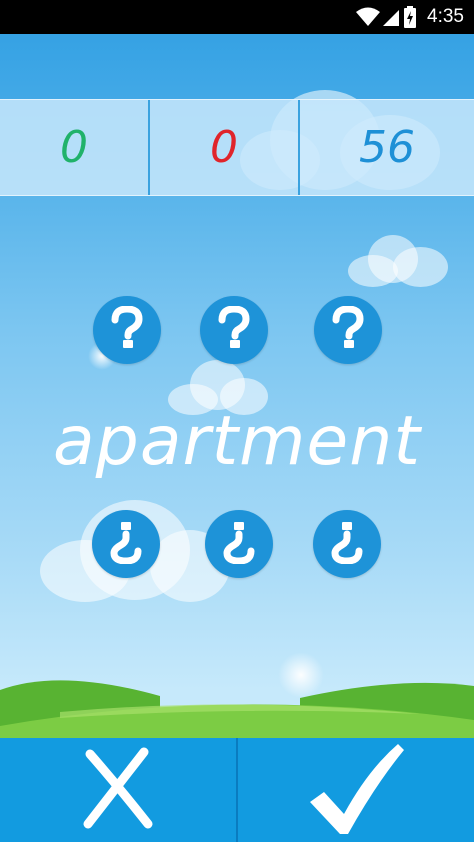 The height and width of the screenshot is (842, 474). I want to click on battery-charging-icon, so click(410, 19).